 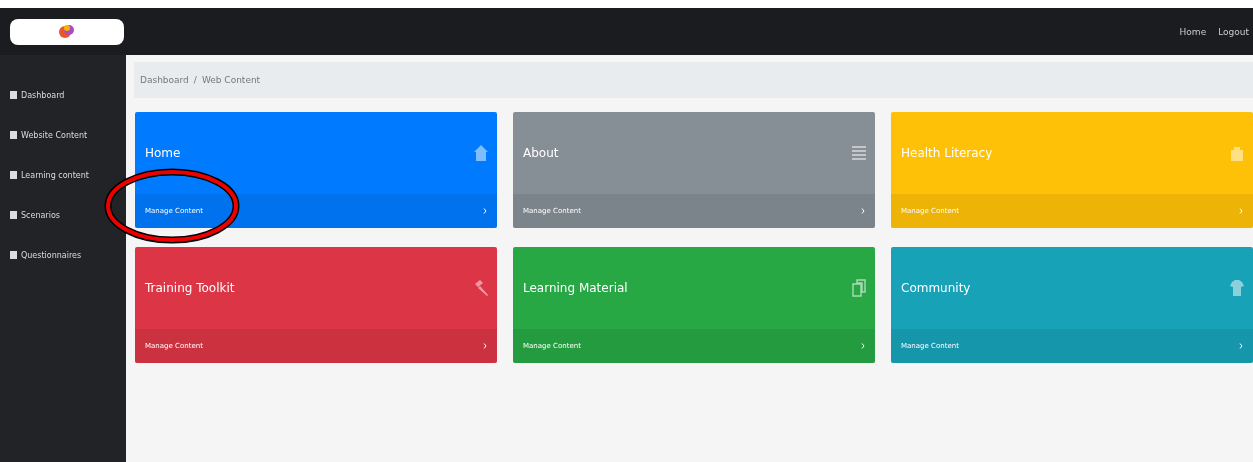 What do you see at coordinates (936, 288) in the screenshot?
I see `card-title: Community` at bounding box center [936, 288].